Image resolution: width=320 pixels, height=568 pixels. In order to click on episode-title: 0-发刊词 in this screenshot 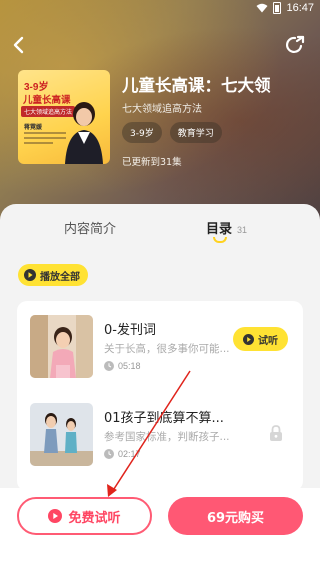, I will do `click(130, 330)`.